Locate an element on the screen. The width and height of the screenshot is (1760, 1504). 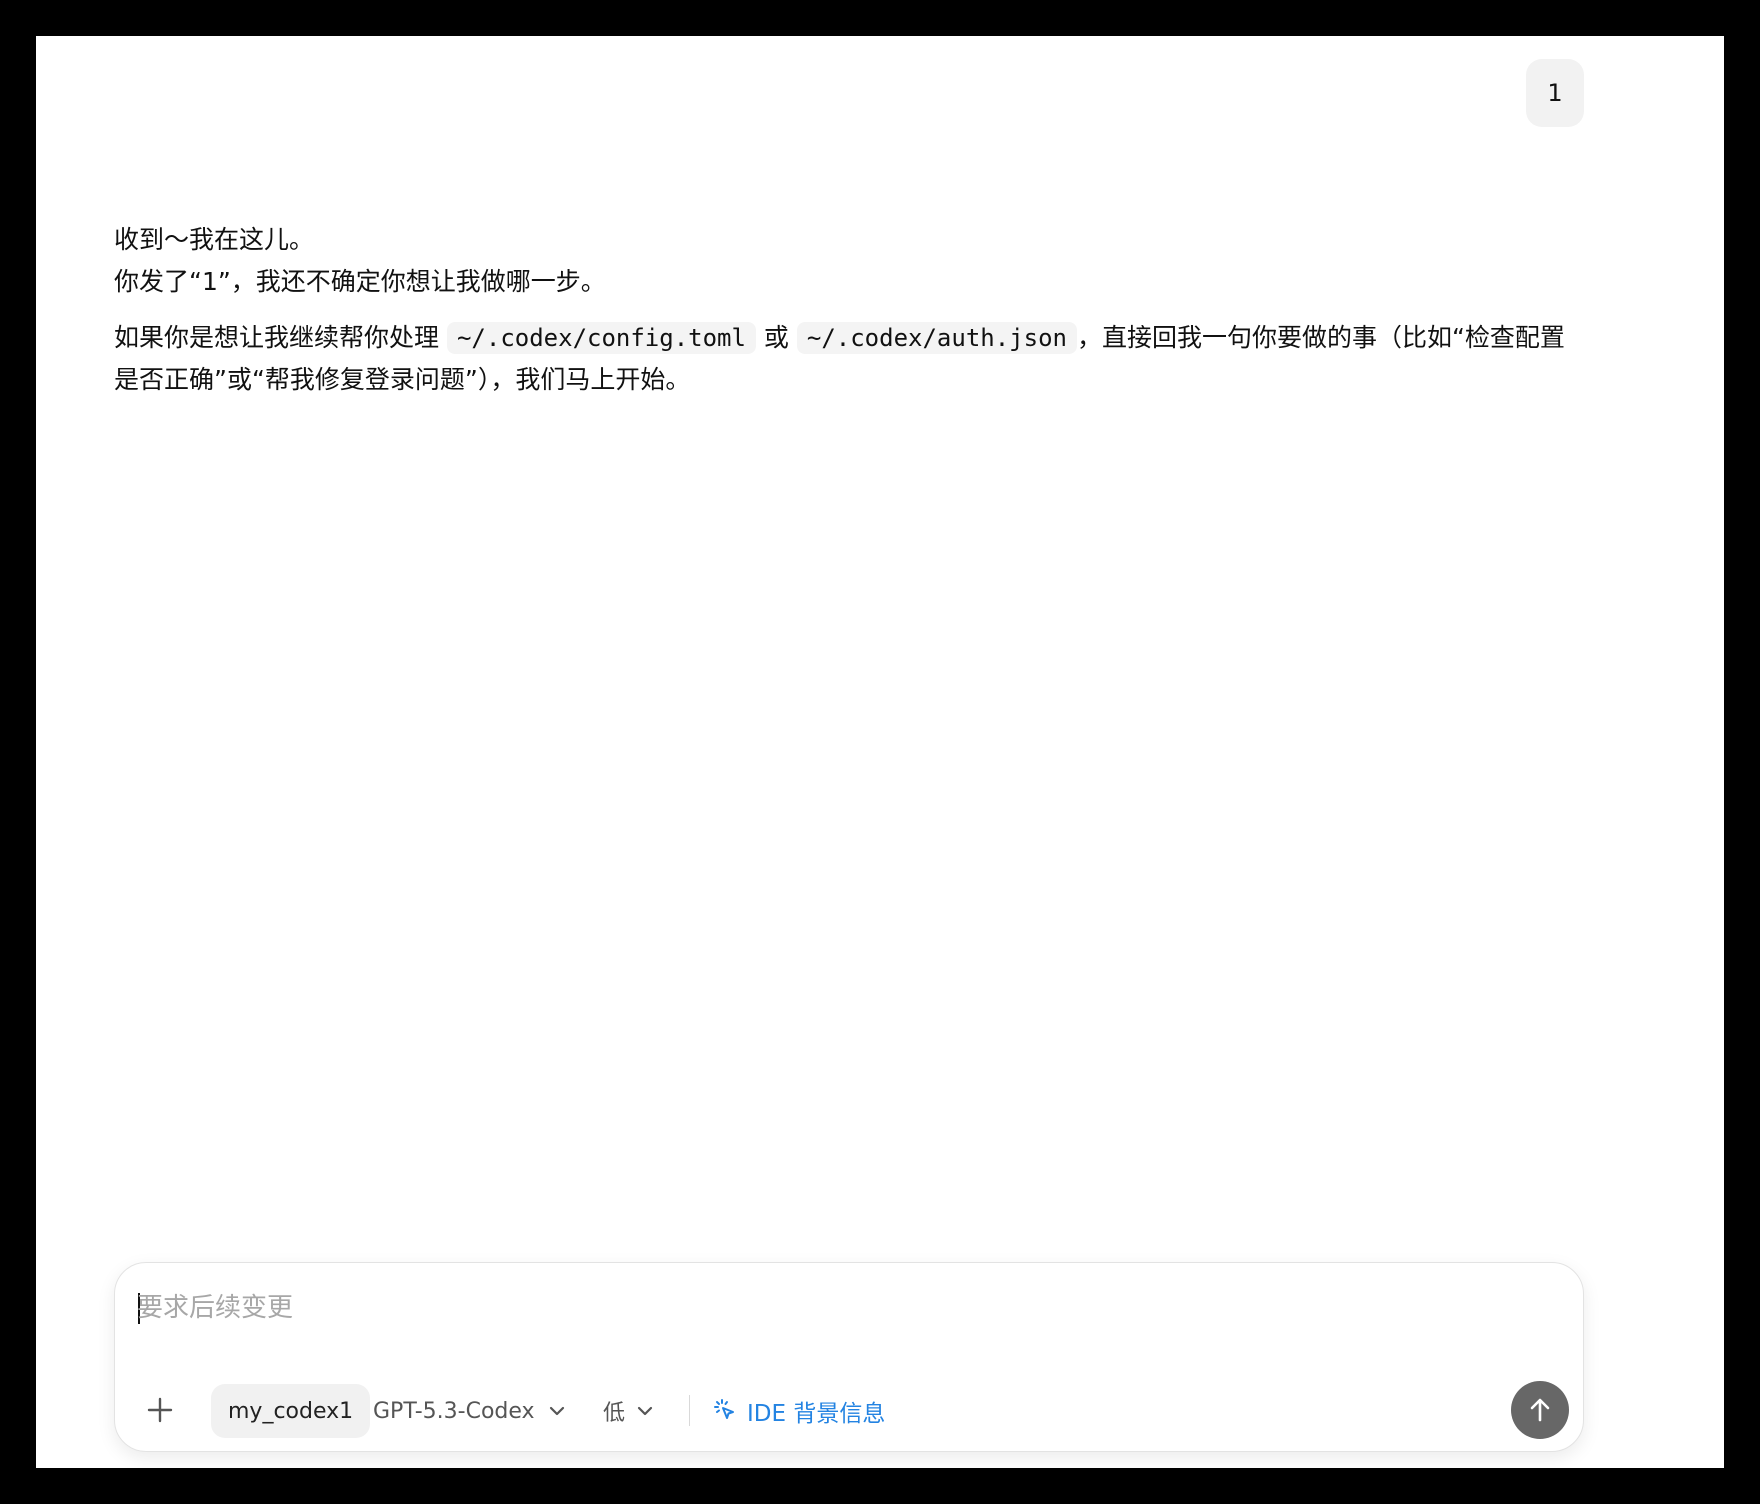
inline-code-auth-path: ~/.codex/auth.json is located at coordinates (936, 338).